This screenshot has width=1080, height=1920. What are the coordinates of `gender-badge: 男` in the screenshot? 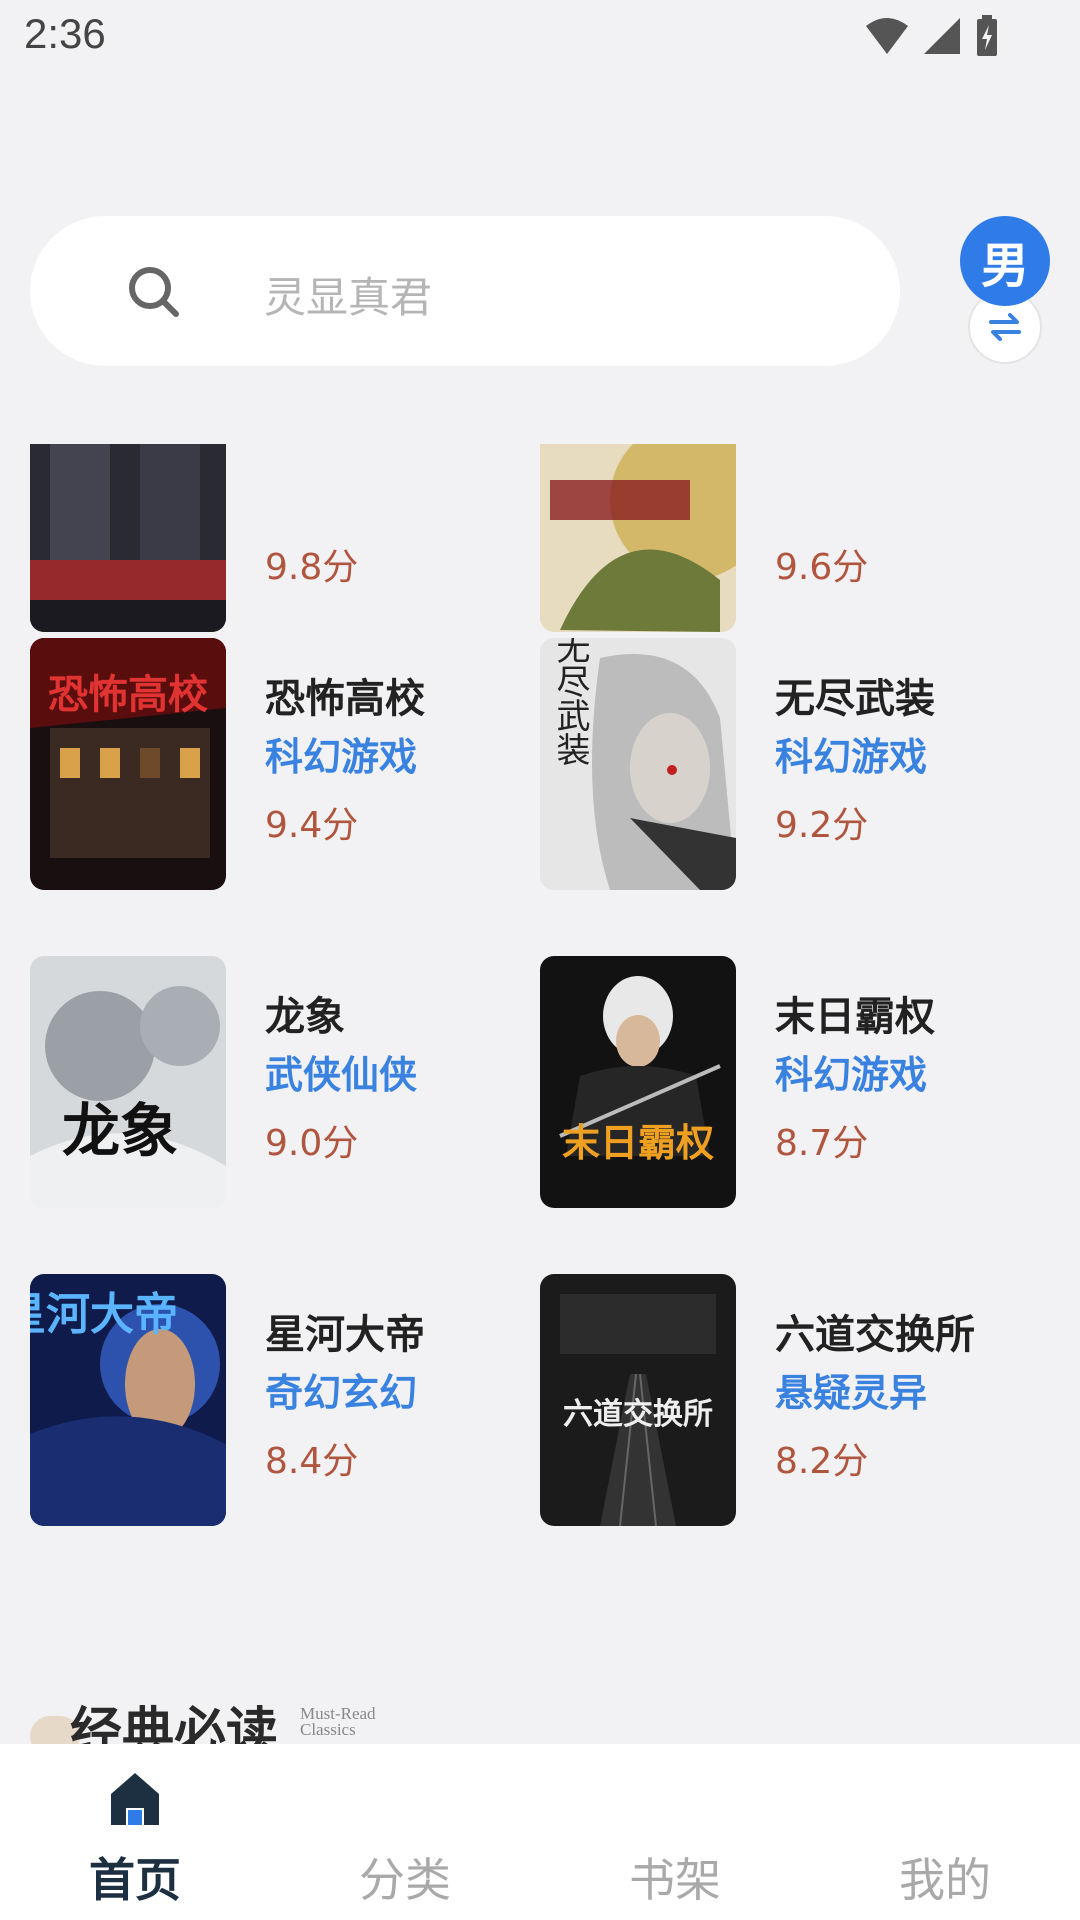 It's located at (1005, 261).